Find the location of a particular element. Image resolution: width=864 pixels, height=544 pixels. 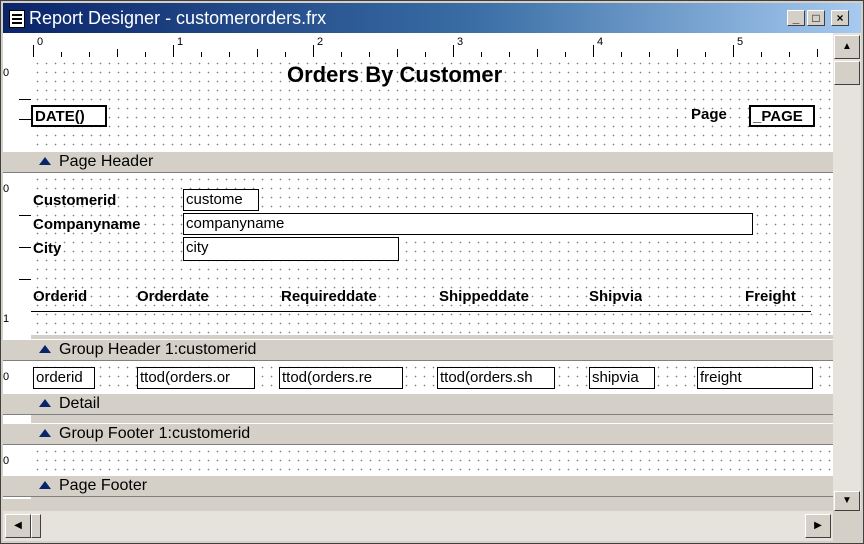

group-header-band-bar: Group Header 1:customerid is located at coordinates (418, 350).